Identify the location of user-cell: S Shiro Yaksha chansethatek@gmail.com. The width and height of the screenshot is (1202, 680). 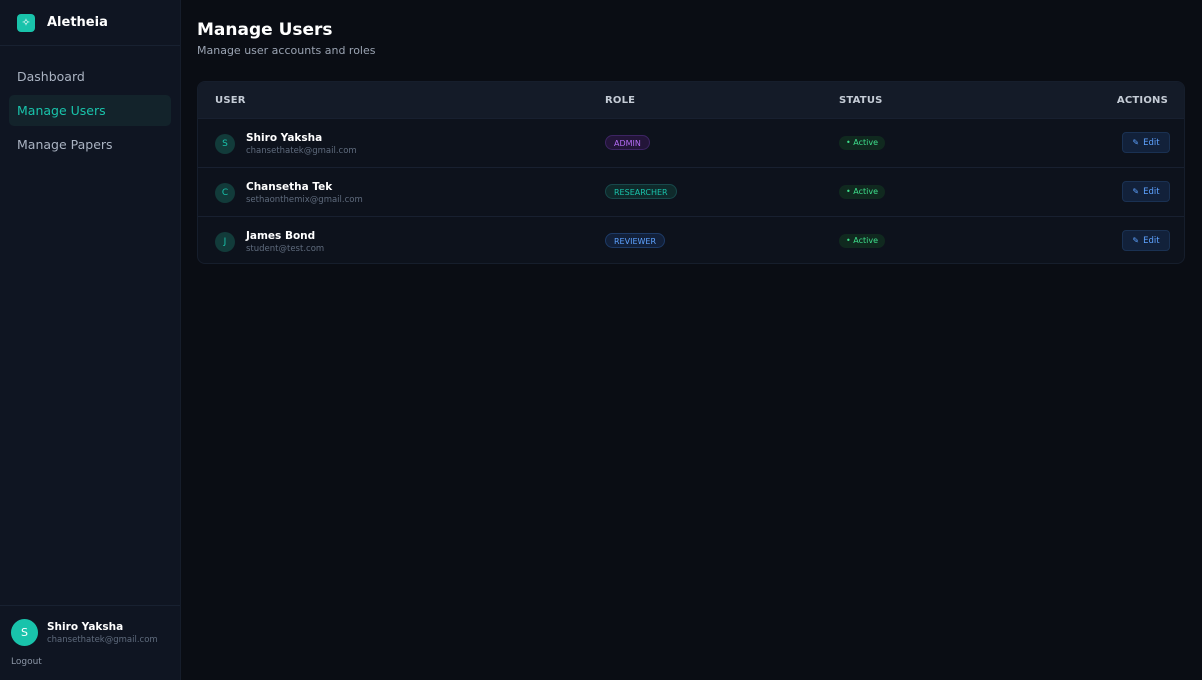
(286, 144).